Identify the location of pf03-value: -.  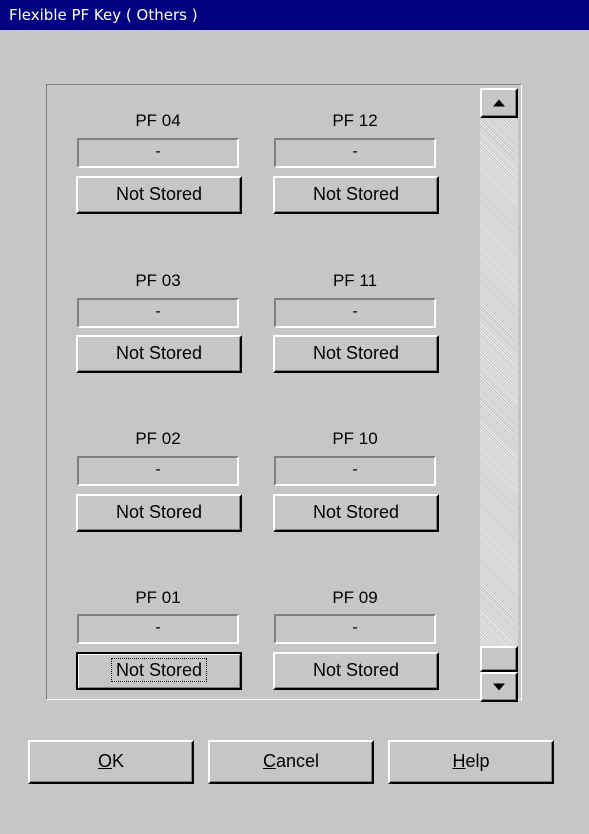
(158, 313).